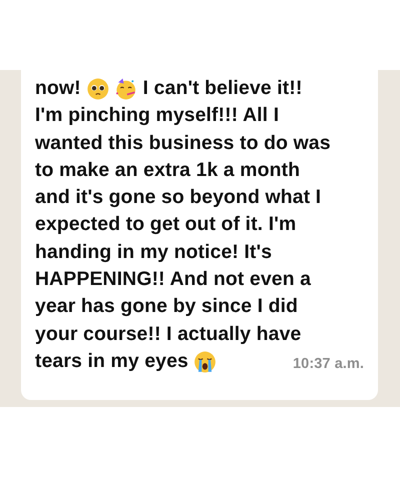 Image resolution: width=400 pixels, height=500 pixels. What do you see at coordinates (97, 89) in the screenshot?
I see `pleading-face-icon` at bounding box center [97, 89].